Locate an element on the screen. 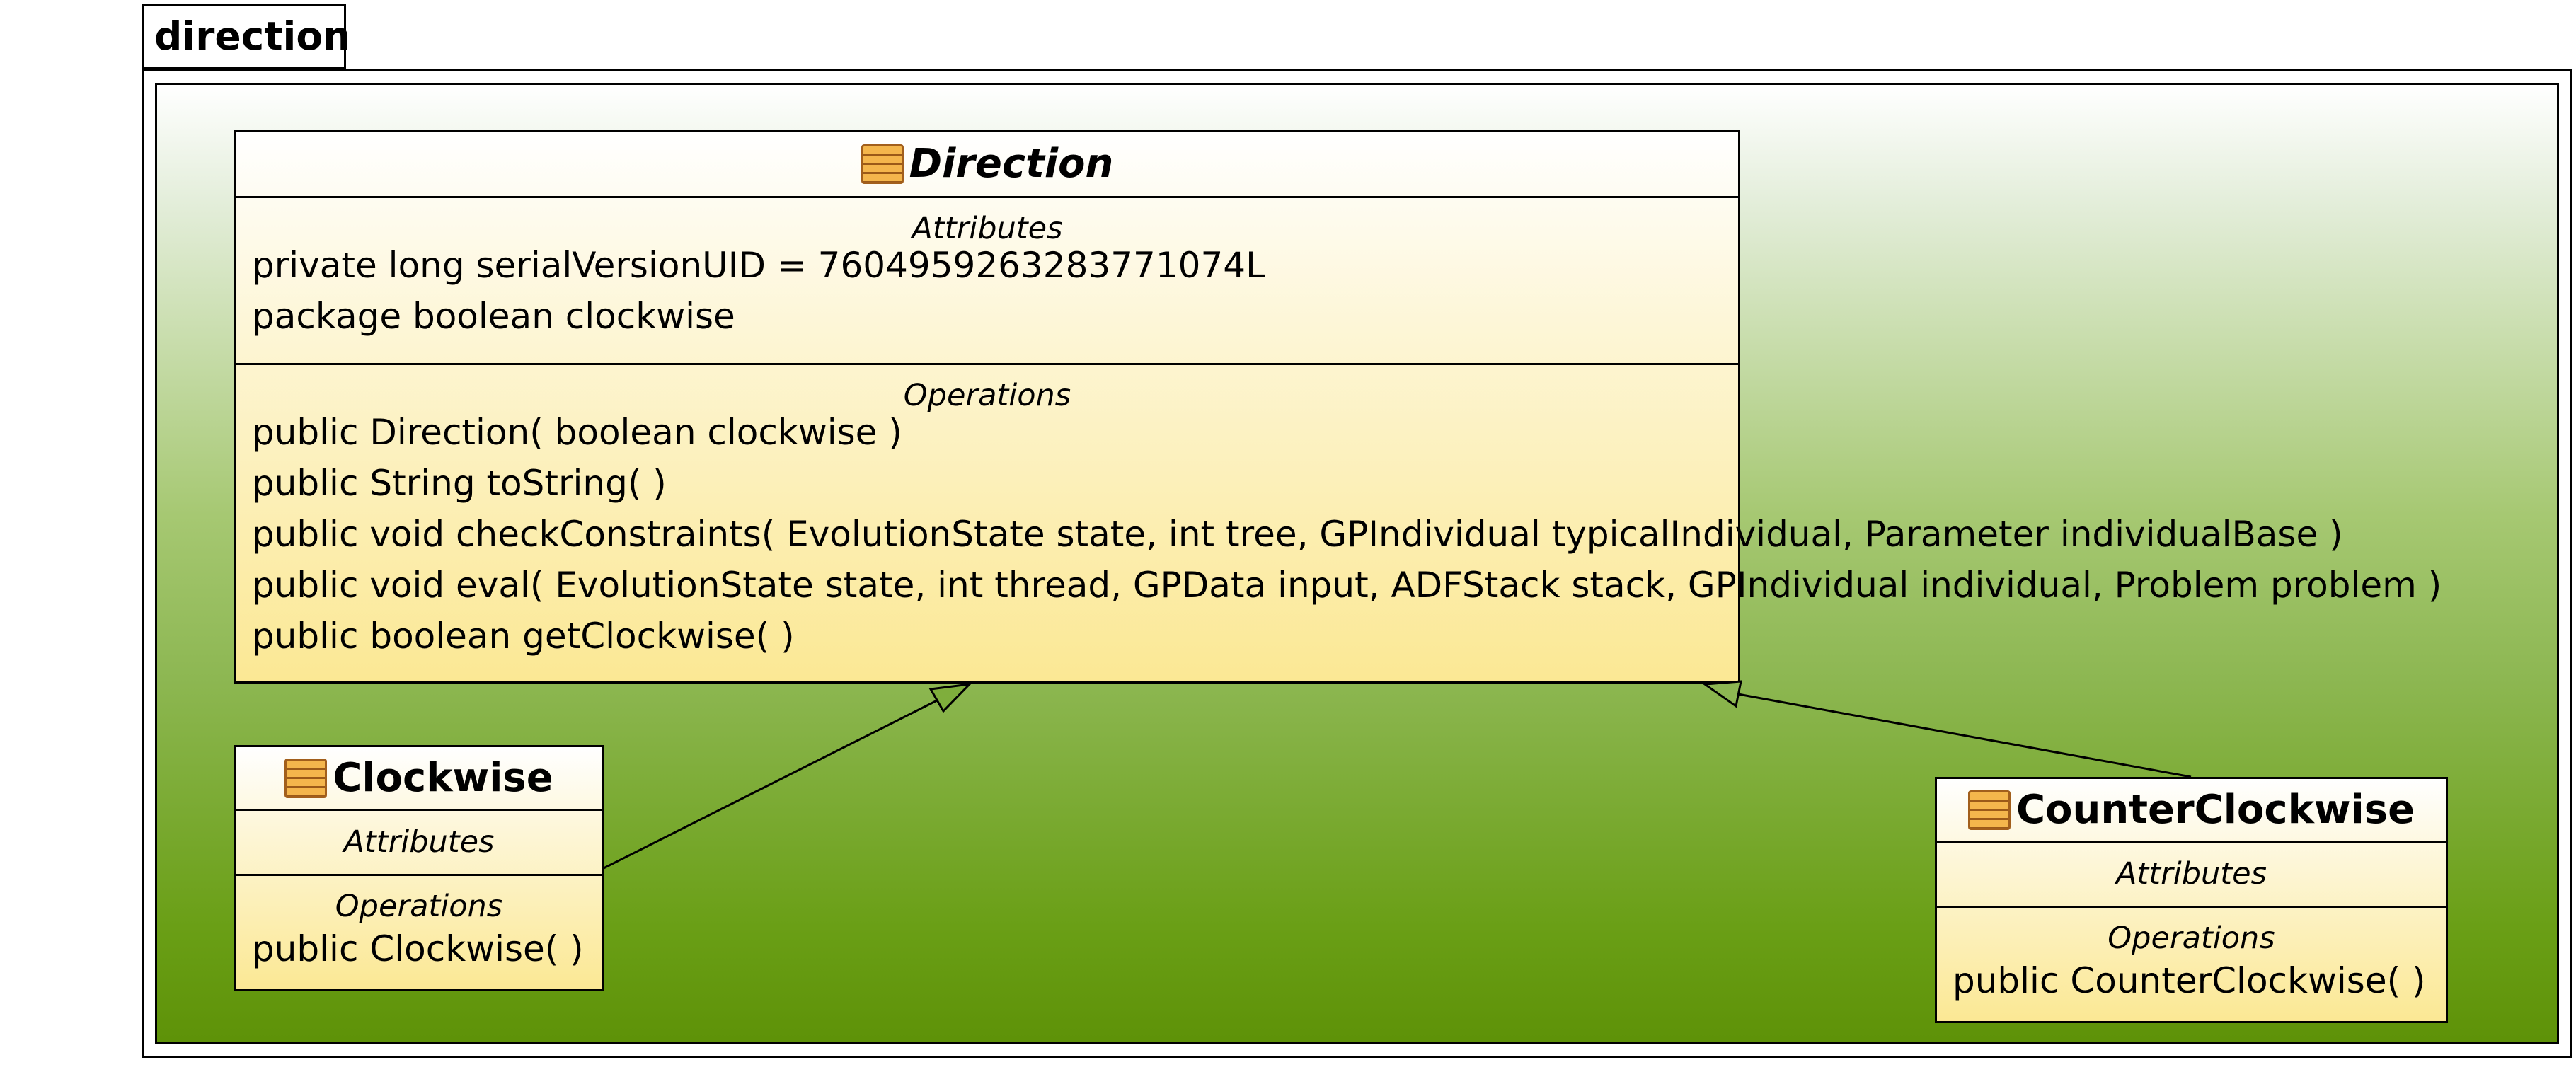 This screenshot has width=2576, height=1084. generalization-clockwise is located at coordinates (788, 776).